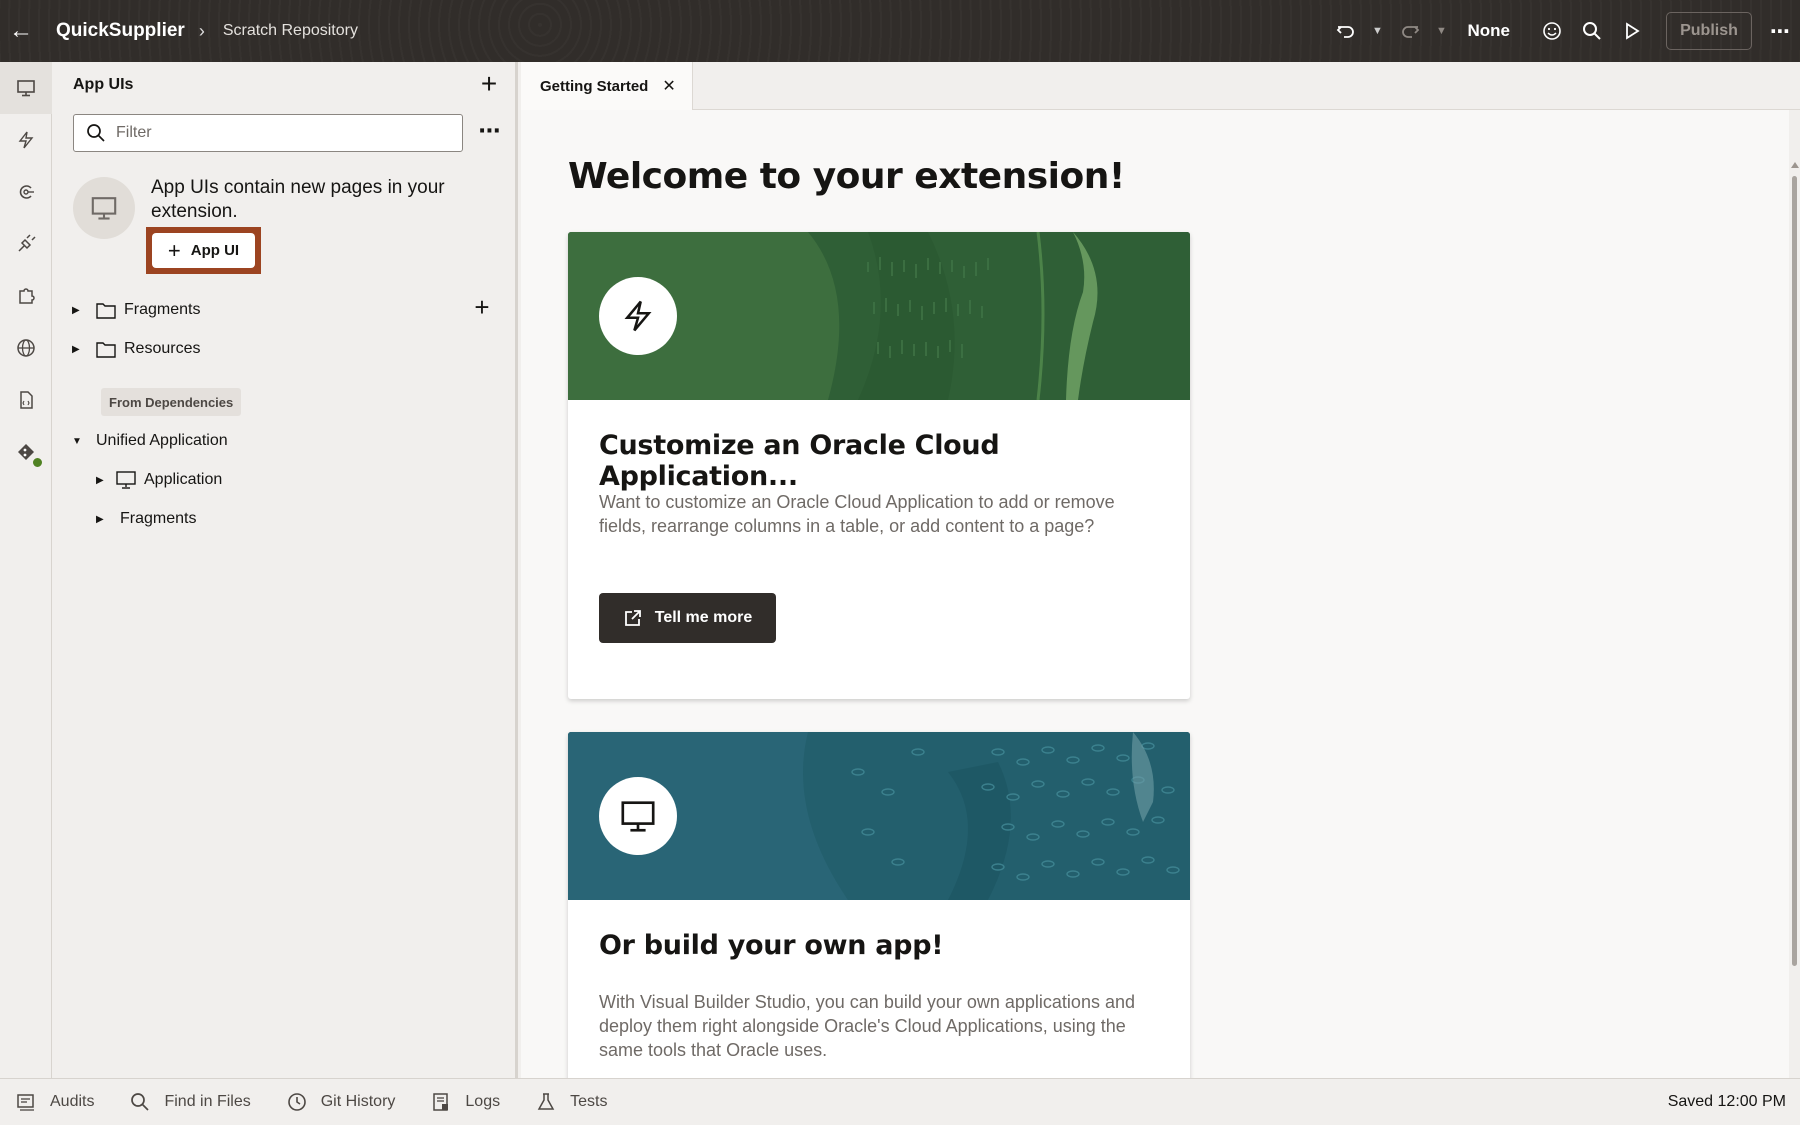 The width and height of the screenshot is (1800, 1125). What do you see at coordinates (290, 31) in the screenshot?
I see `repository-name: Scratch Repository` at bounding box center [290, 31].